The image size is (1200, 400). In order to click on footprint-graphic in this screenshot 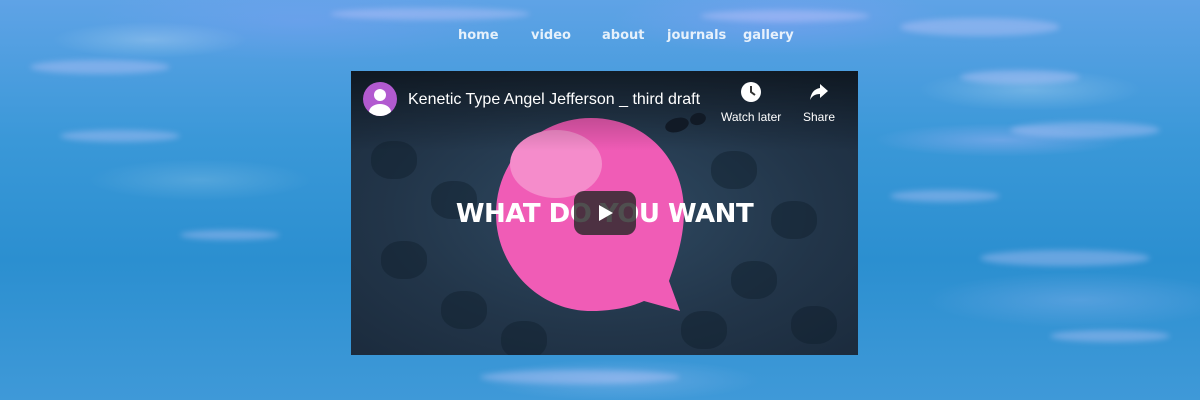, I will do `click(685, 122)`.